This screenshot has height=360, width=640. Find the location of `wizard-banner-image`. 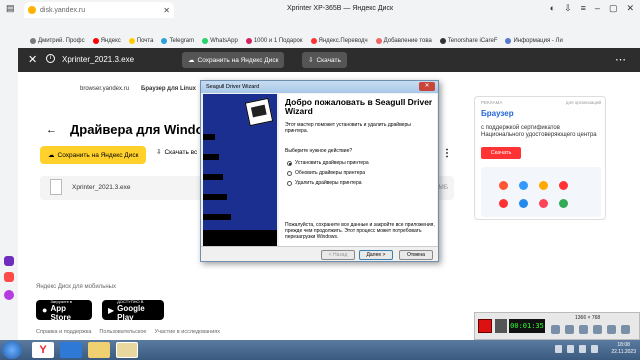

wizard-banner-image is located at coordinates (240, 170).